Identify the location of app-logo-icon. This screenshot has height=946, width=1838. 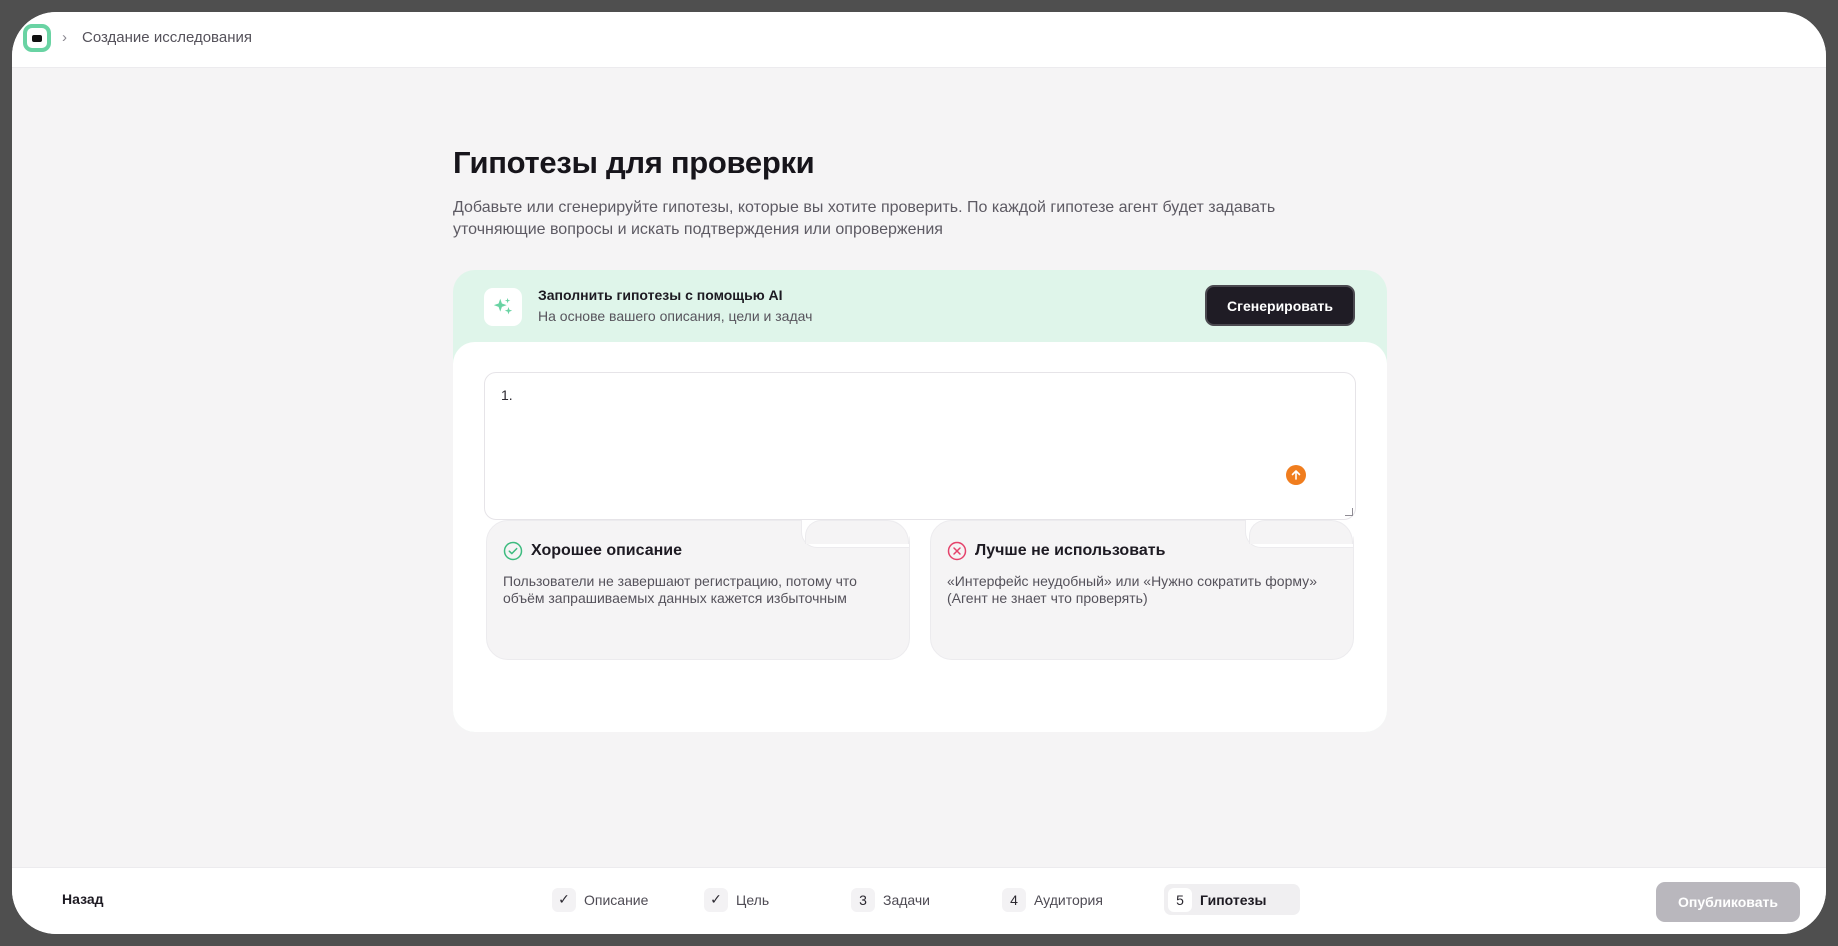
(37, 38).